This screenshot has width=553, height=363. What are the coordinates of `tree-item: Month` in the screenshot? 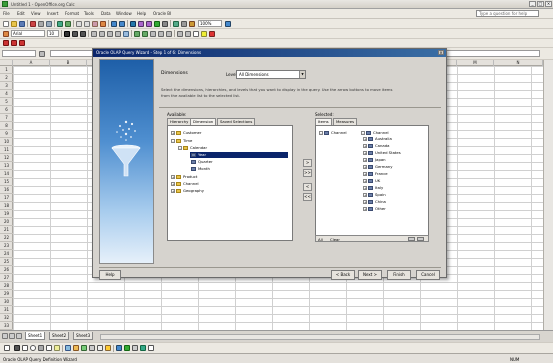 It's located at (200, 169).